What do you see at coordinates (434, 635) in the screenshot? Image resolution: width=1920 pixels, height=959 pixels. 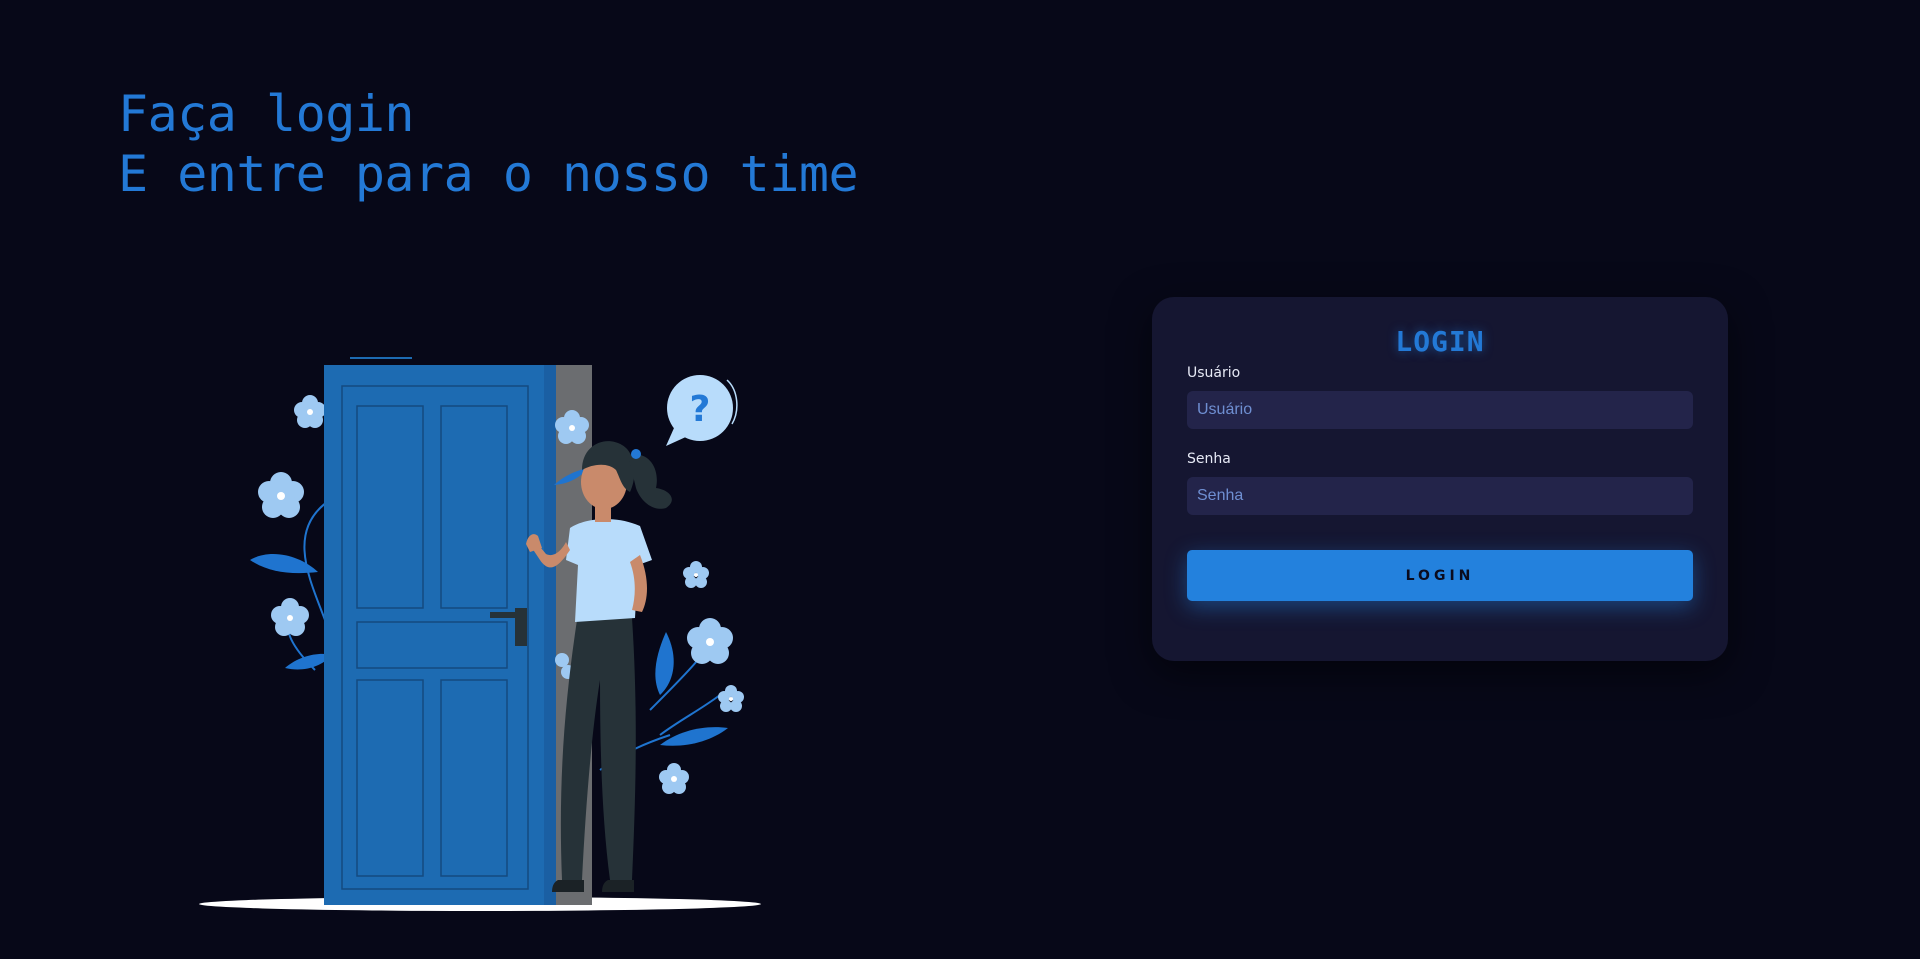 I see `door` at bounding box center [434, 635].